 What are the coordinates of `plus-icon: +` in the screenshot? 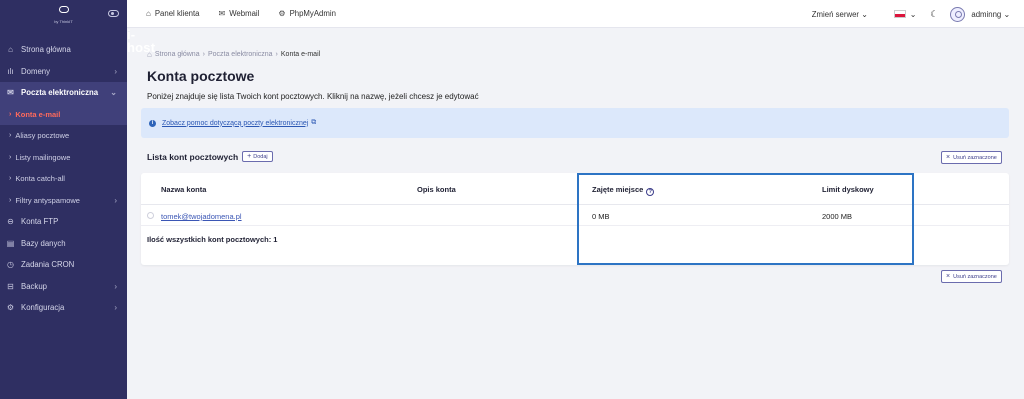 It's located at (249, 156).